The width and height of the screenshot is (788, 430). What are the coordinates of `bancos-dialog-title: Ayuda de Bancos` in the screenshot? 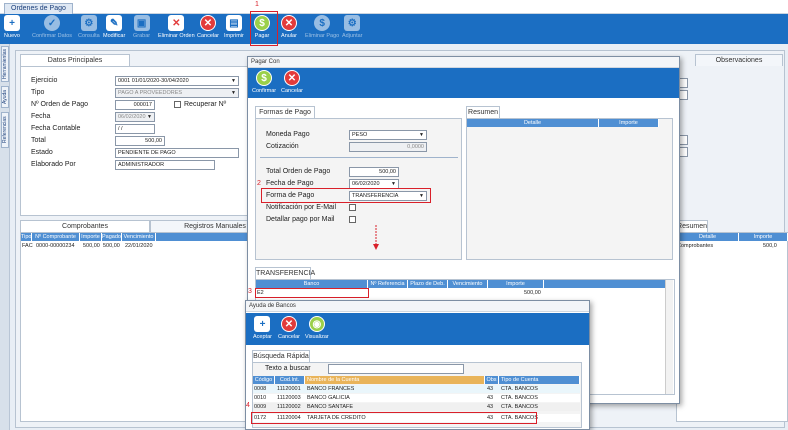 It's located at (417, 306).